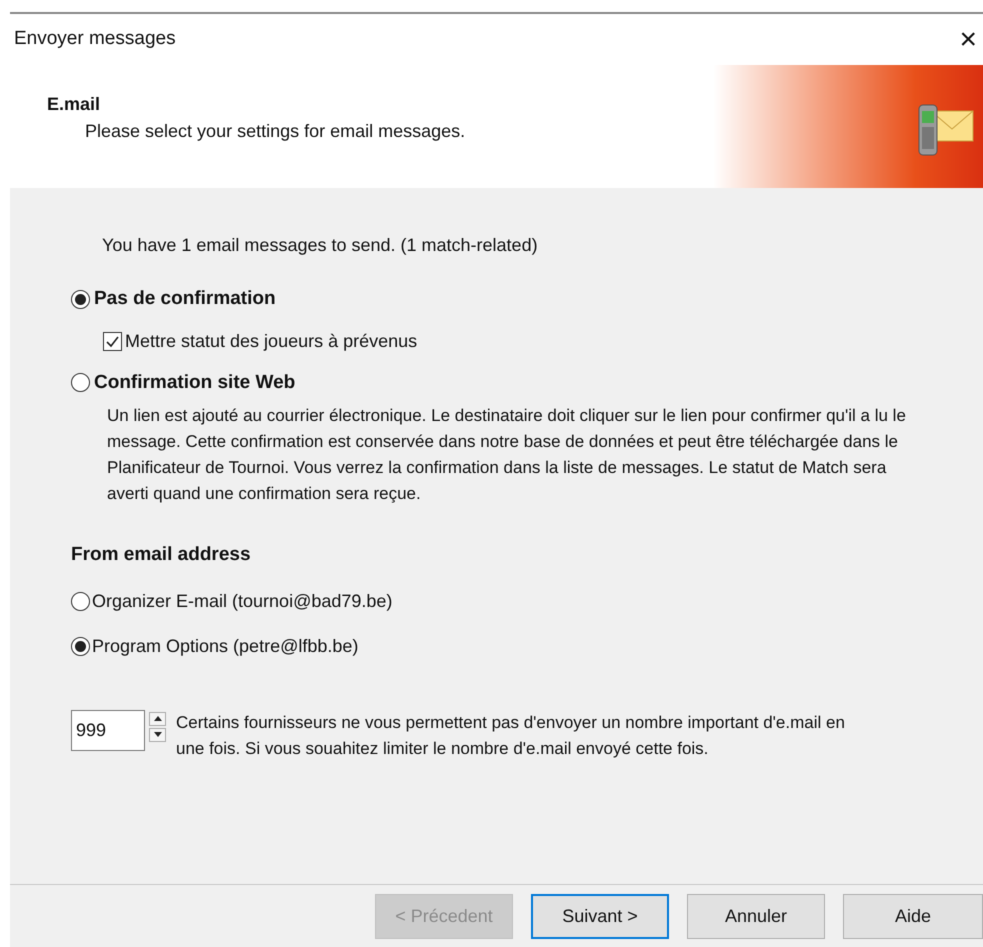 The height and width of the screenshot is (947, 983). Describe the element at coordinates (112, 341) in the screenshot. I see `checkbox` at that location.